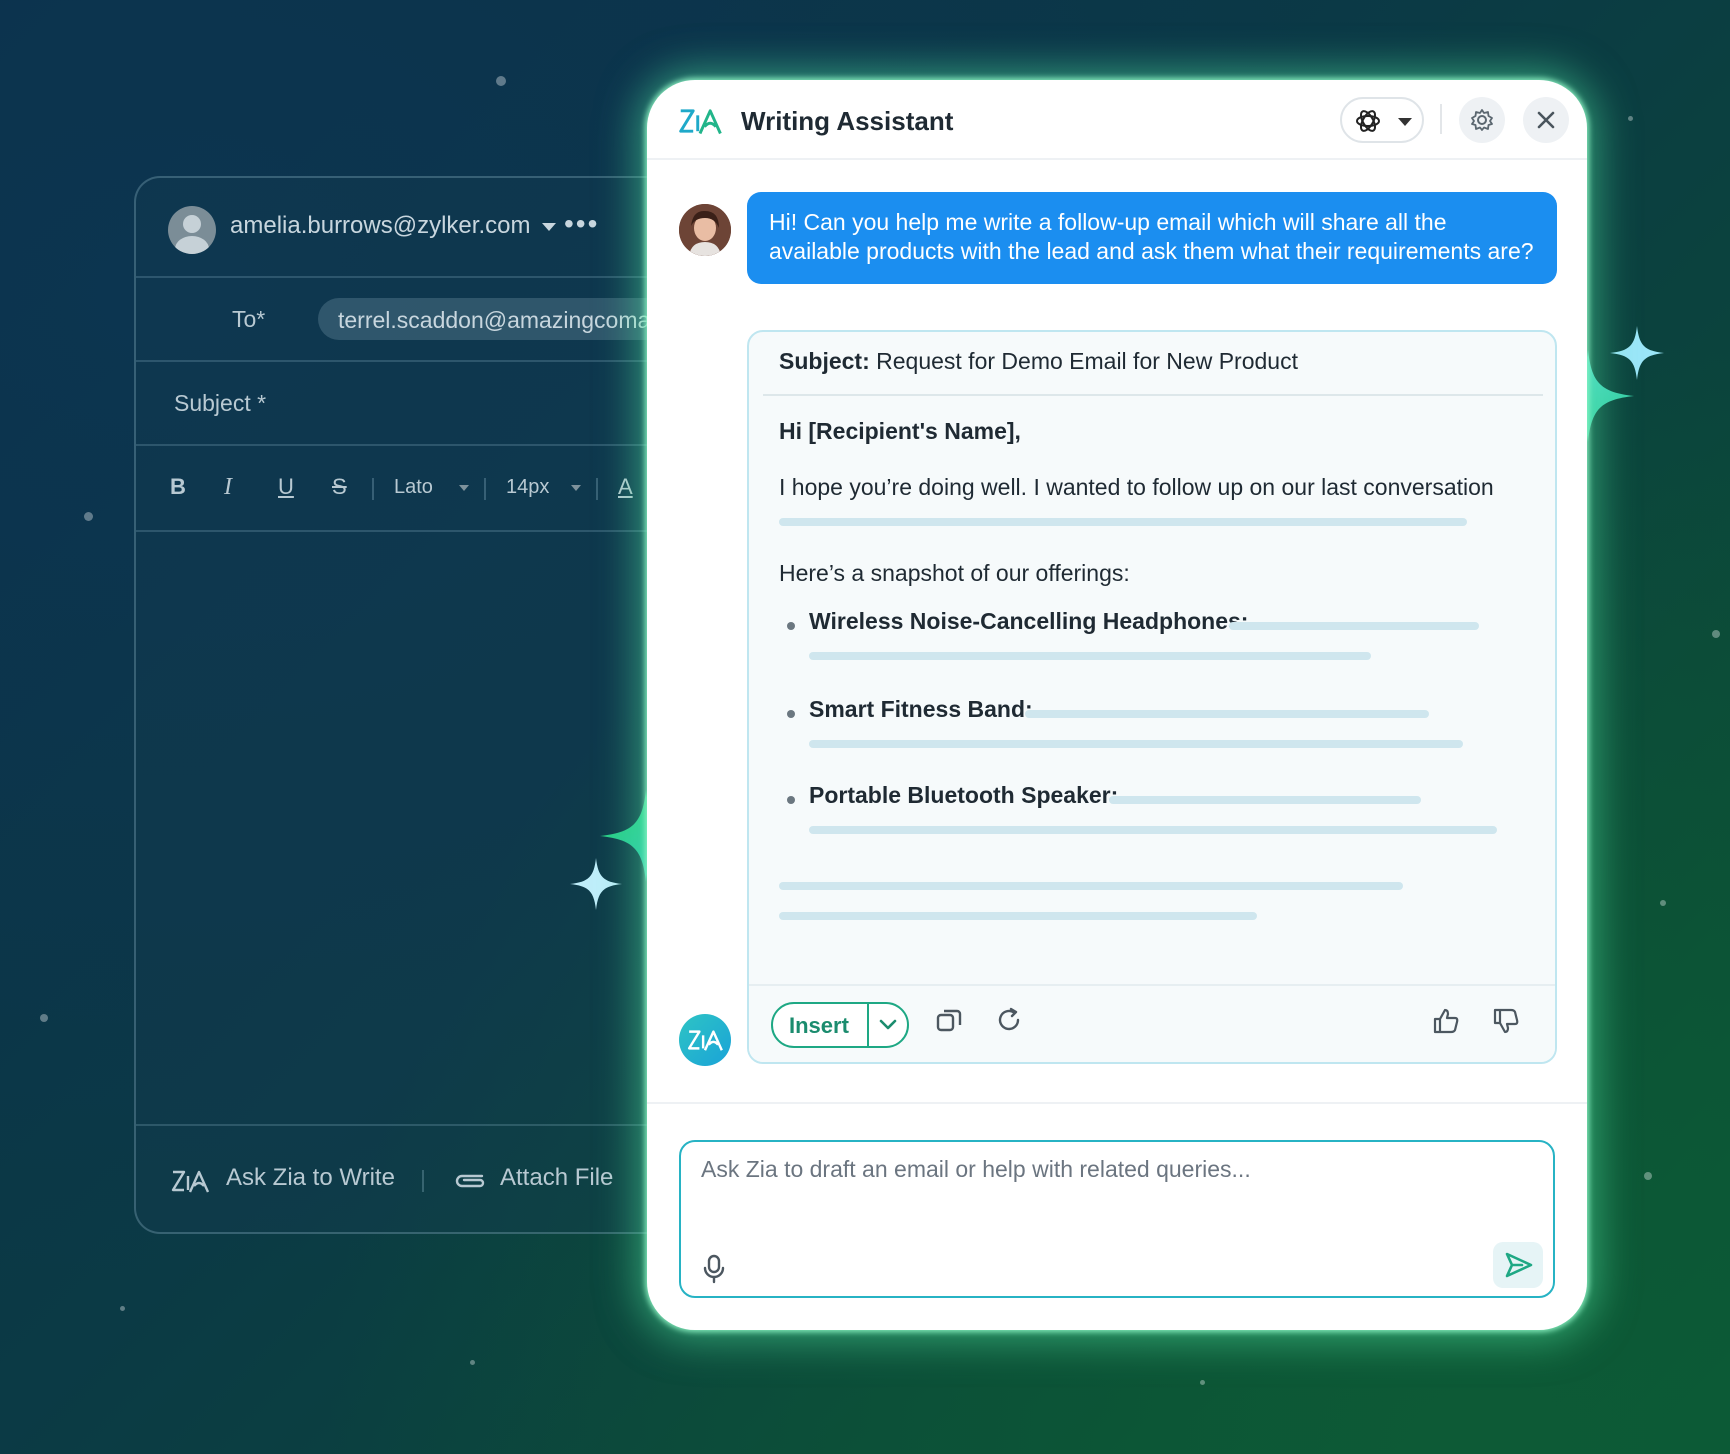  I want to click on bold-button: B, so click(178, 487).